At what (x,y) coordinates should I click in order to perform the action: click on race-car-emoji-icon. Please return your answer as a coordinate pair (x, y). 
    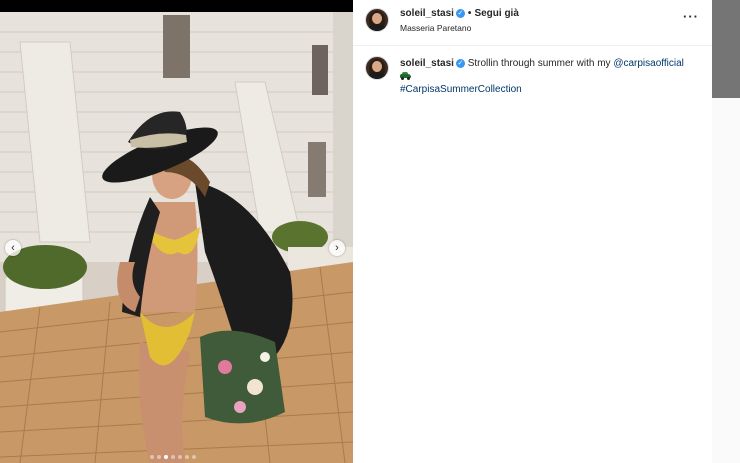
    Looking at the image, I should click on (405, 76).